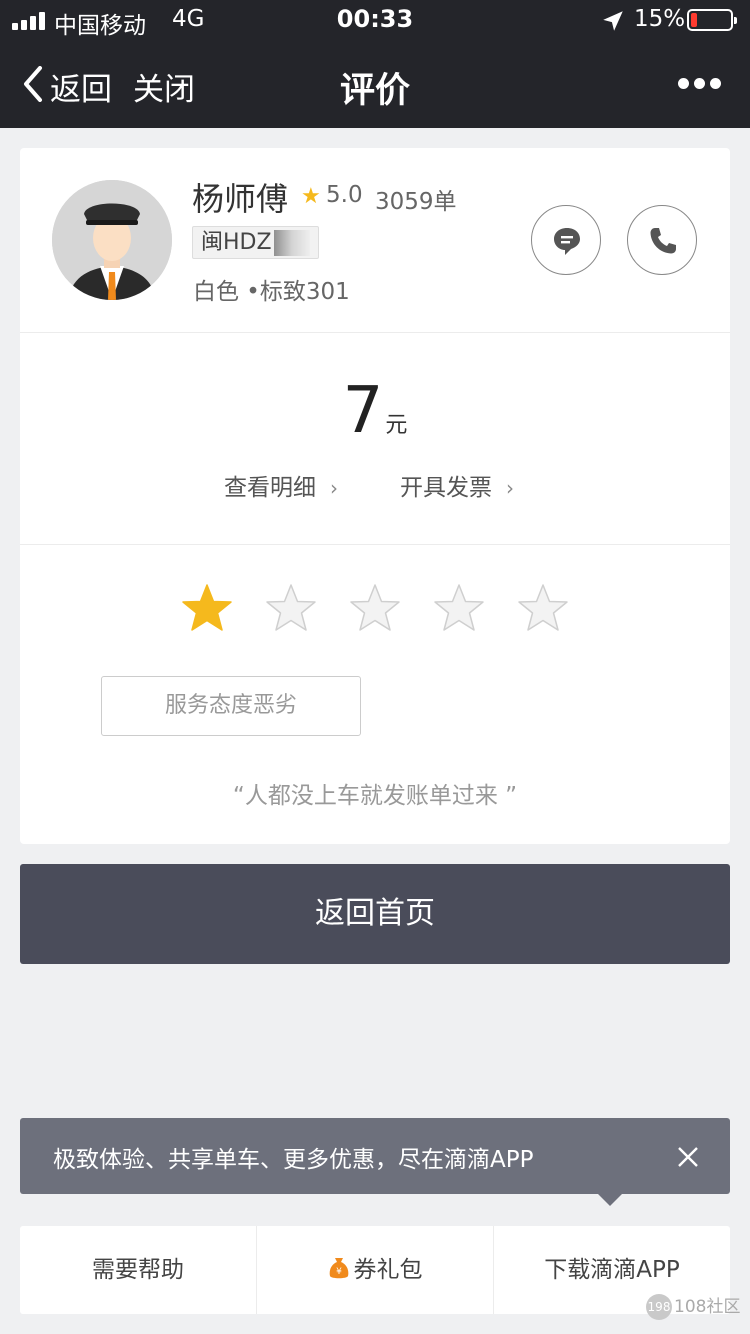 Image resolution: width=750 pixels, height=1334 pixels. What do you see at coordinates (164, 86) in the screenshot?
I see `close-button: 关闭` at bounding box center [164, 86].